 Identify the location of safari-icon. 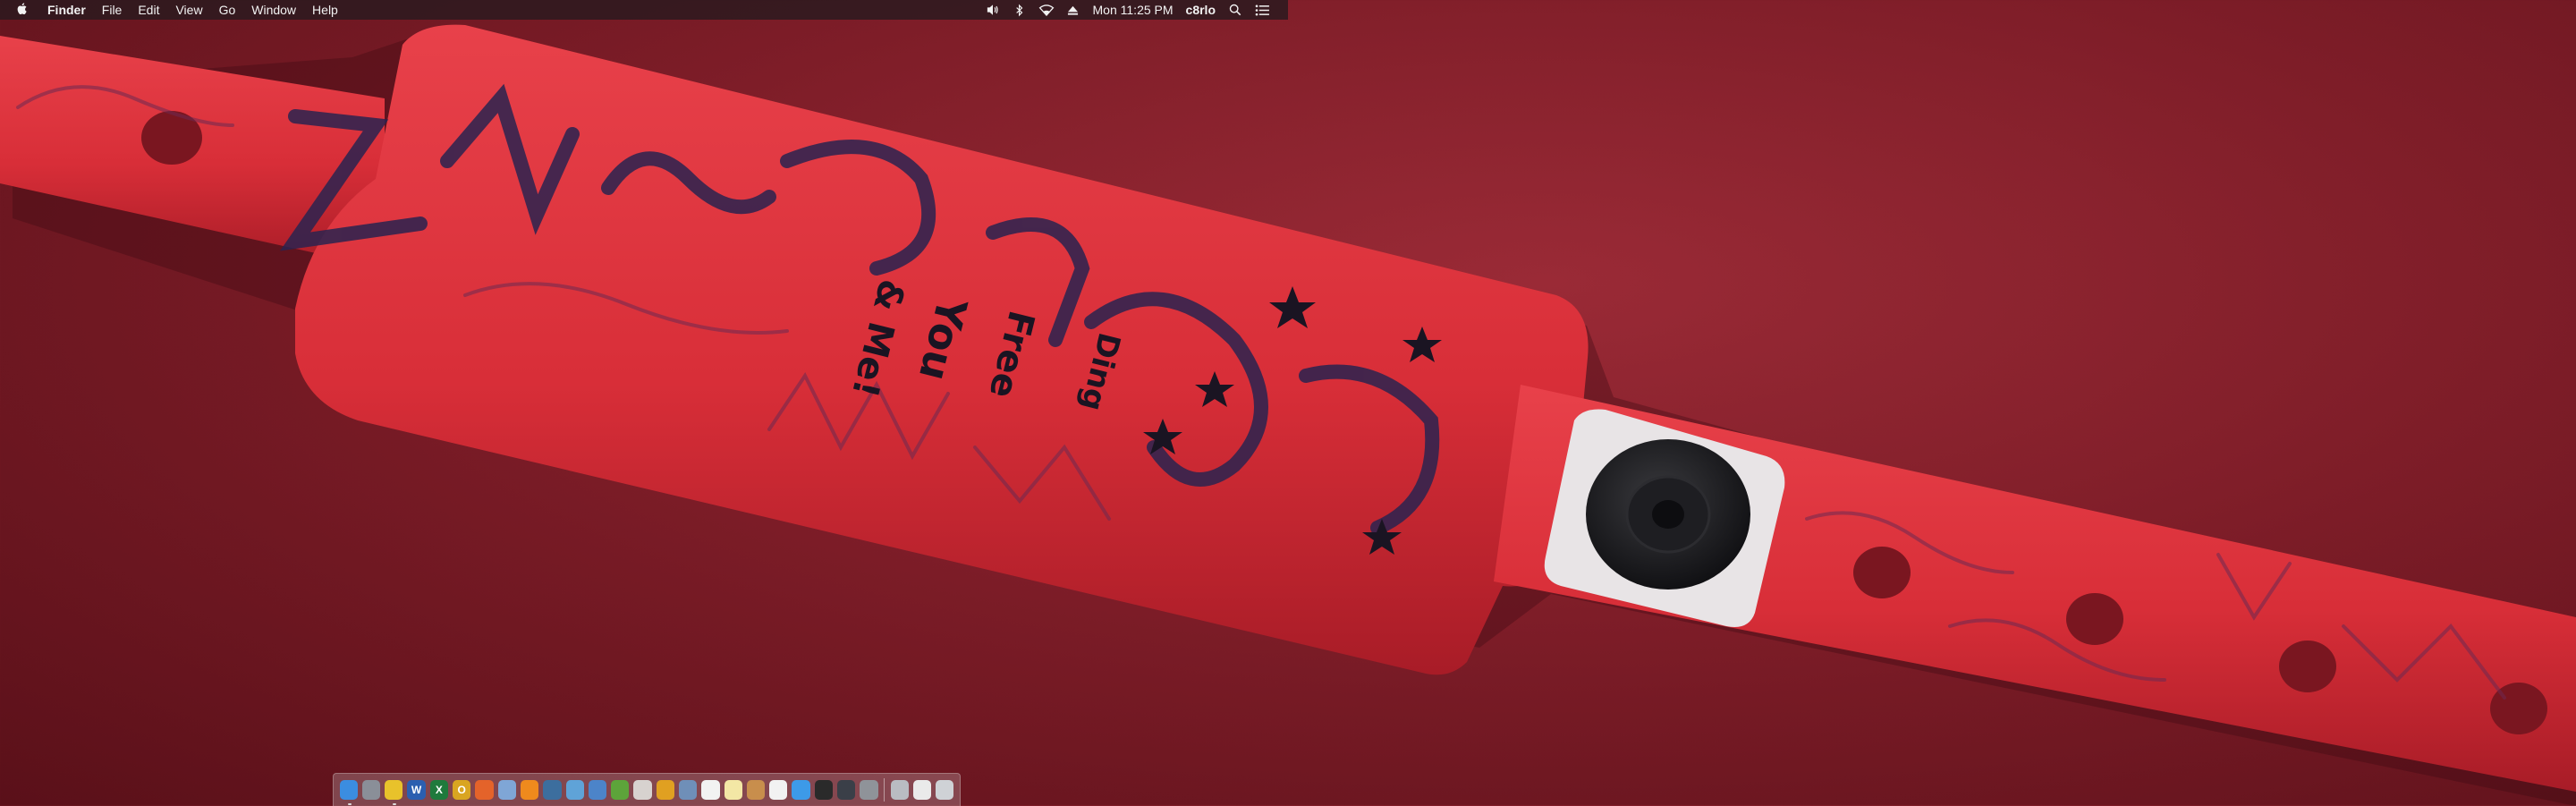
(574, 790).